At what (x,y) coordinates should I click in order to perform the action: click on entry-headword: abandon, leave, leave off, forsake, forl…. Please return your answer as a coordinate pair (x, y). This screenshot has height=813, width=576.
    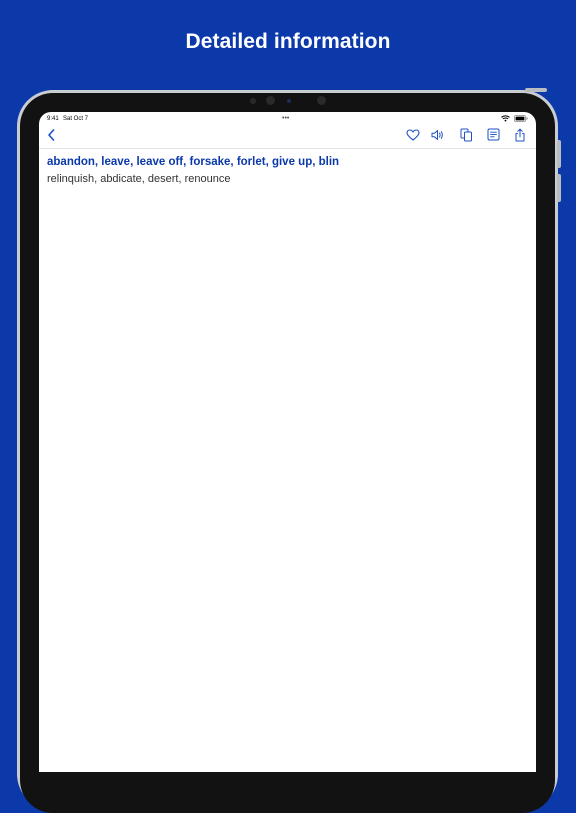
    Looking at the image, I should click on (193, 162).